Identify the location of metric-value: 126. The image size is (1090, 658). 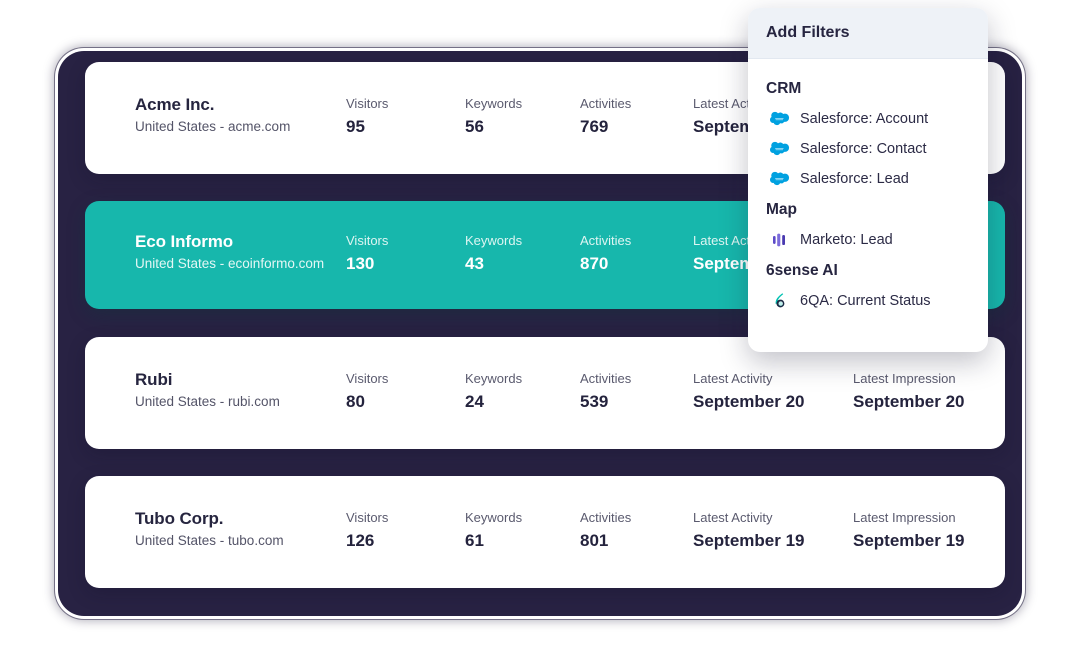
(360, 540).